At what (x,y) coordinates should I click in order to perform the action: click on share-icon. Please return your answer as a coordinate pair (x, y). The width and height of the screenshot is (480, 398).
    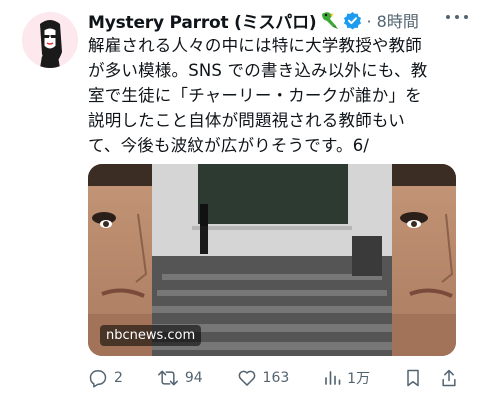
    Looking at the image, I should click on (449, 378).